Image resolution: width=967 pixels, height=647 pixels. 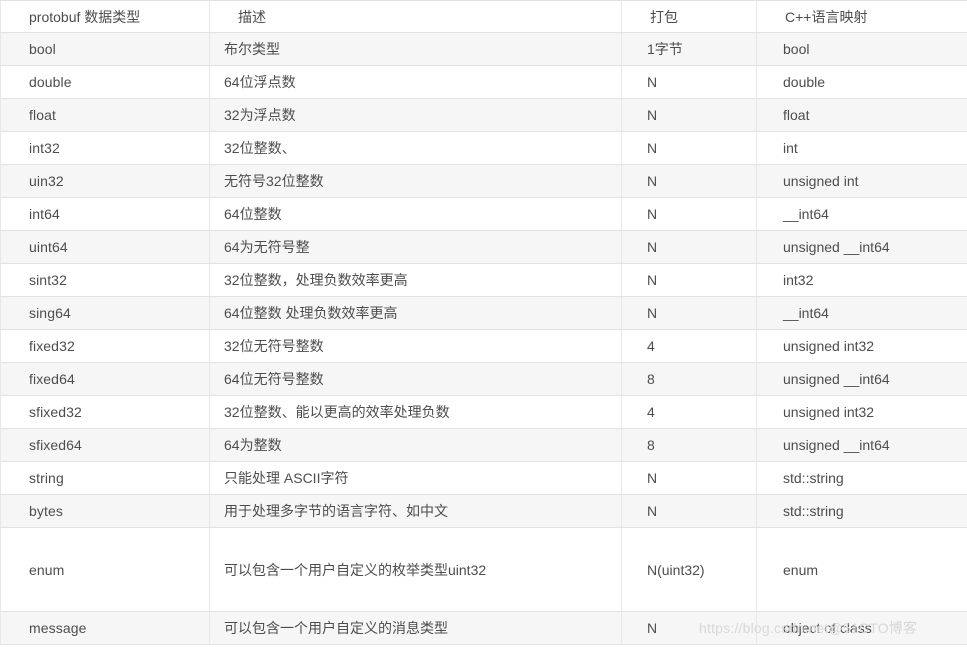 What do you see at coordinates (105, 214) in the screenshot?
I see `cell-protobuf-type: int64` at bounding box center [105, 214].